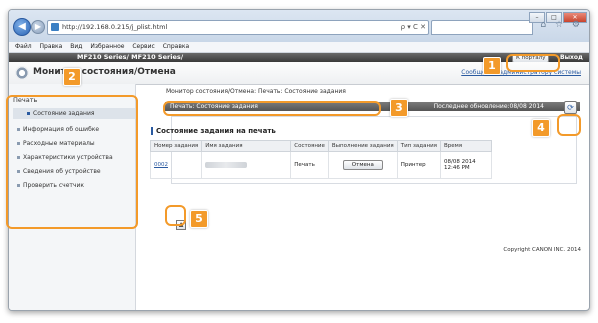  I want to click on job-name-redacted, so click(226, 164).